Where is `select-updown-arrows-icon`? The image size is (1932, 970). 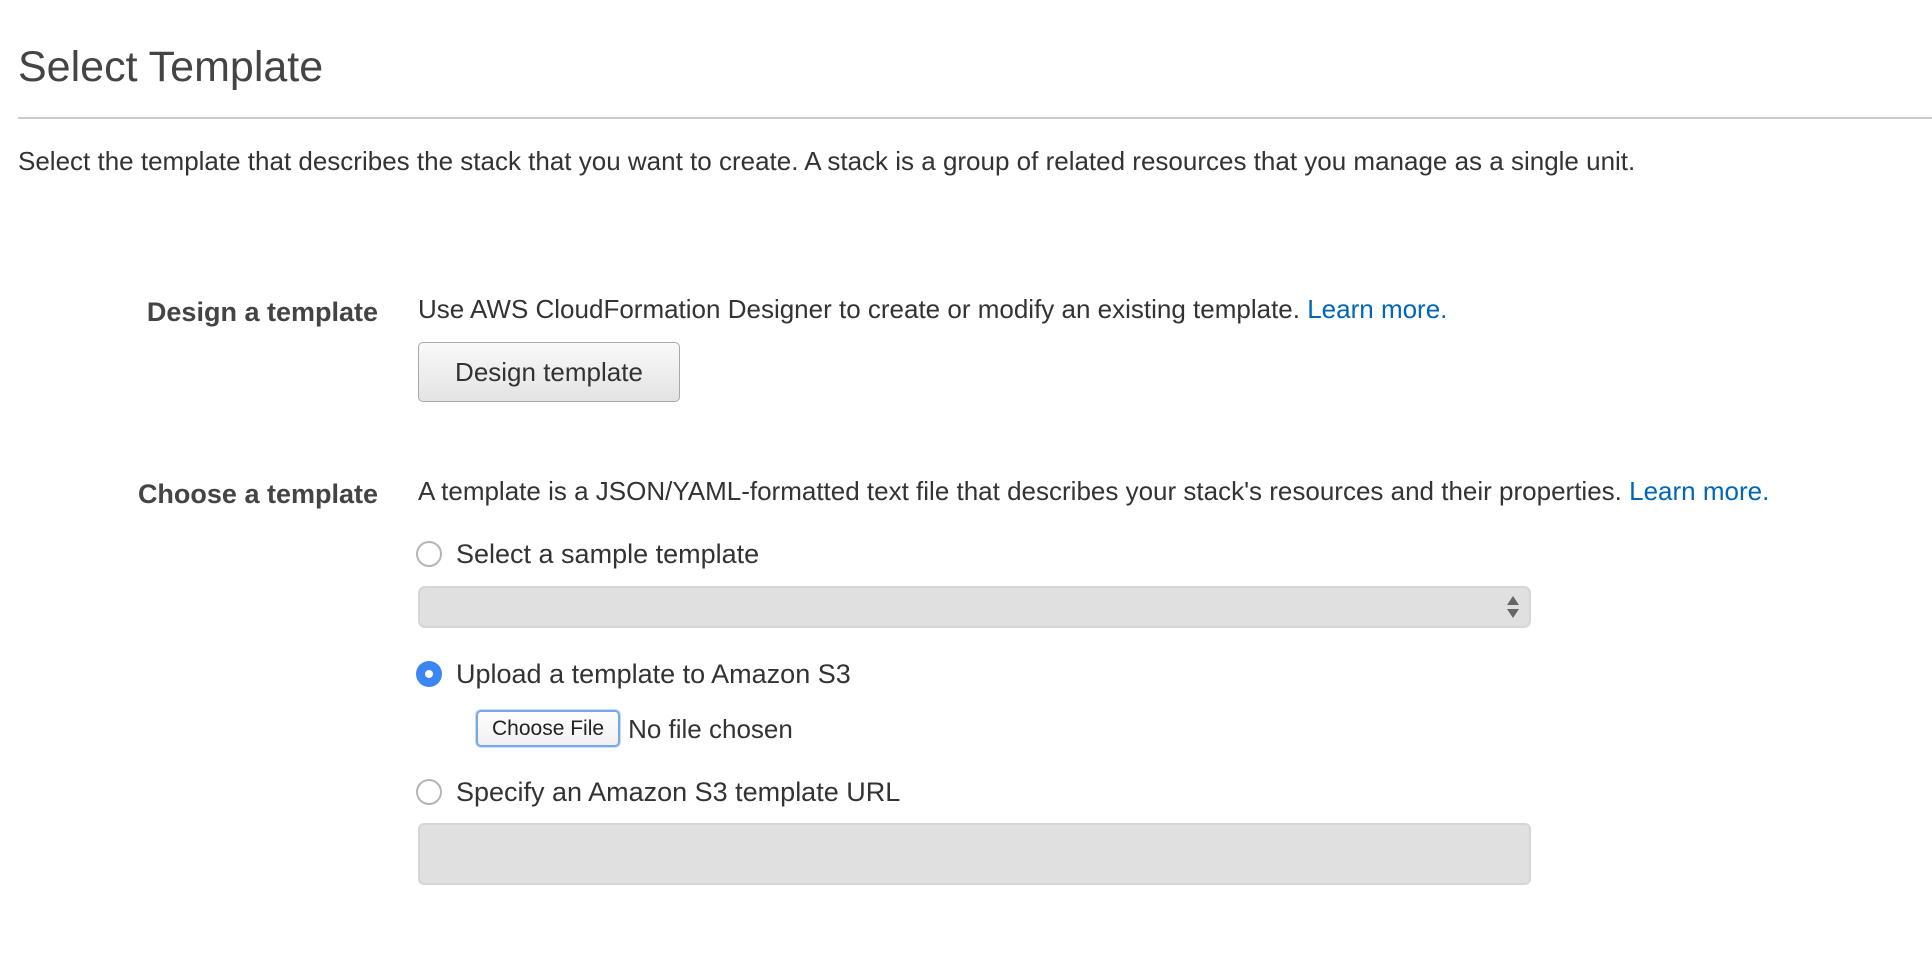 select-updown-arrows-icon is located at coordinates (1513, 608).